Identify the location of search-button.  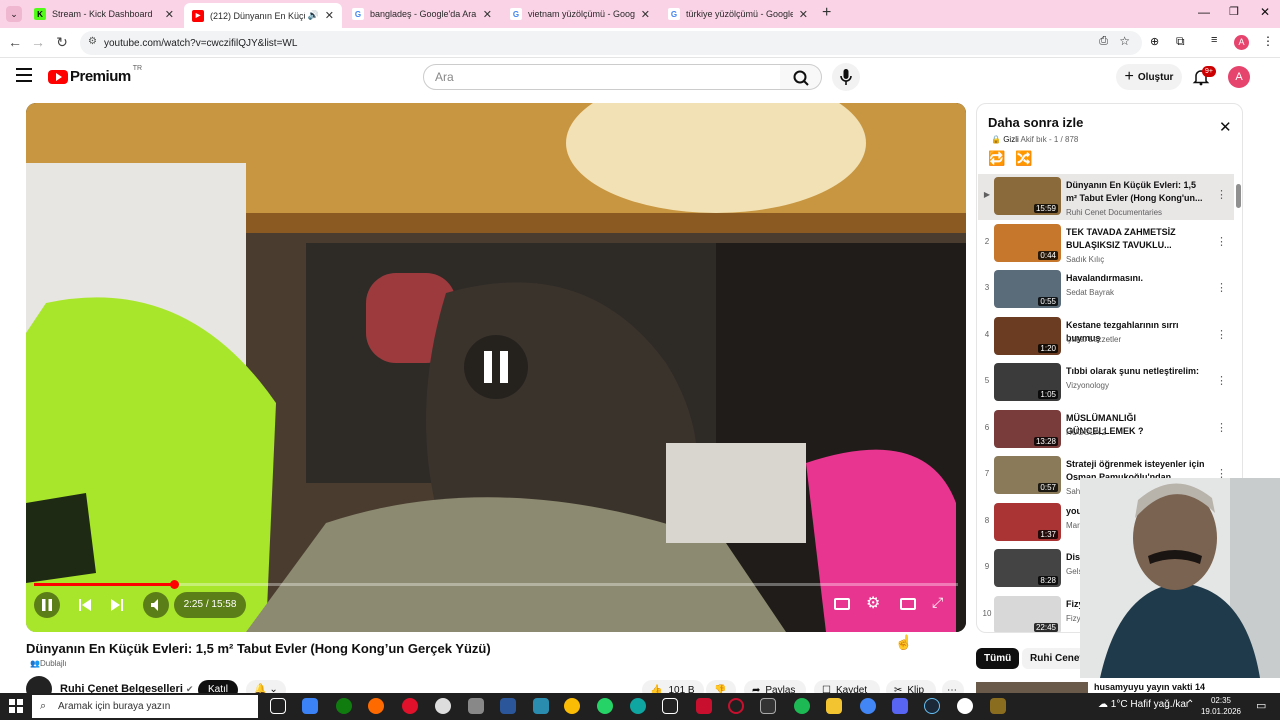
(801, 77).